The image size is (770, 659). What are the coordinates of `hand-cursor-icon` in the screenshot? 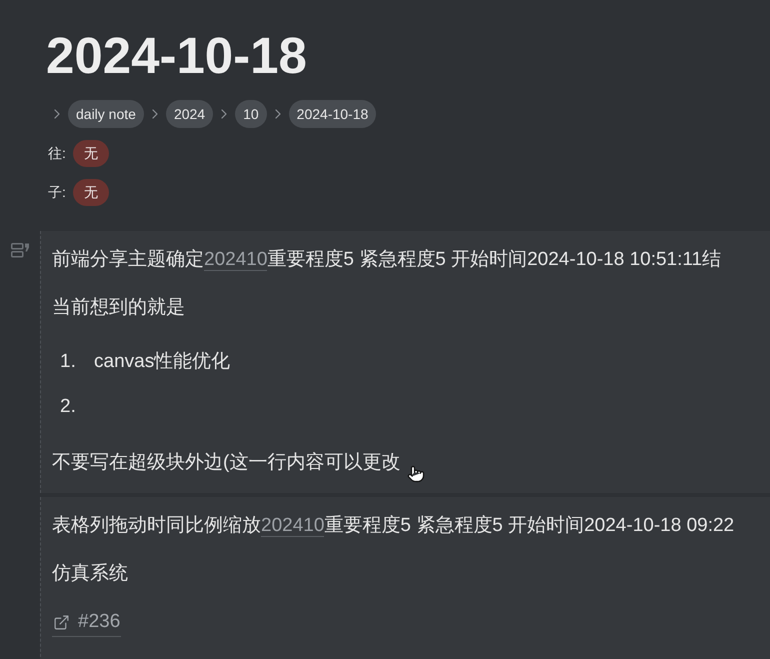 It's located at (416, 474).